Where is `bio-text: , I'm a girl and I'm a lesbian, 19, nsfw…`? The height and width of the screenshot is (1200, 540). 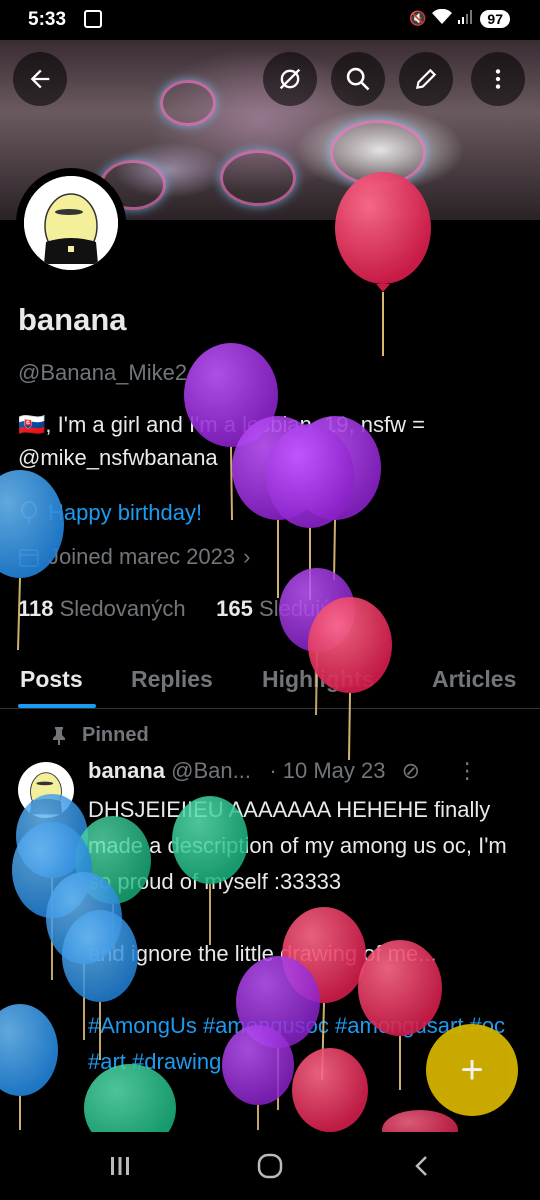
bio-text: , I'm a girl and I'm a lesbian, 19, nsfw… is located at coordinates (235, 424).